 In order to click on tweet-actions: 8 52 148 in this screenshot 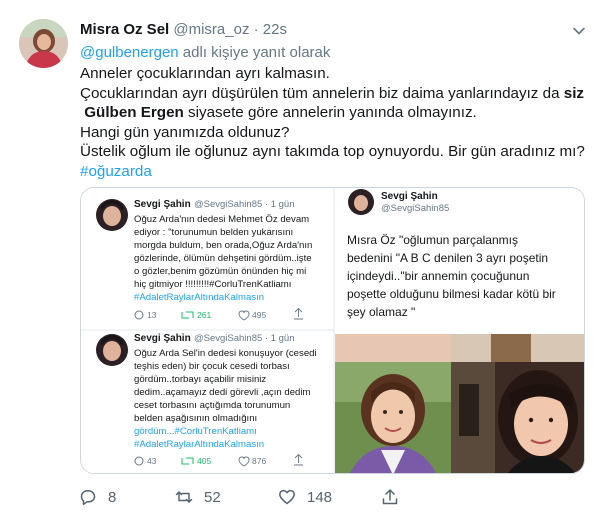, I will do `click(239, 497)`.